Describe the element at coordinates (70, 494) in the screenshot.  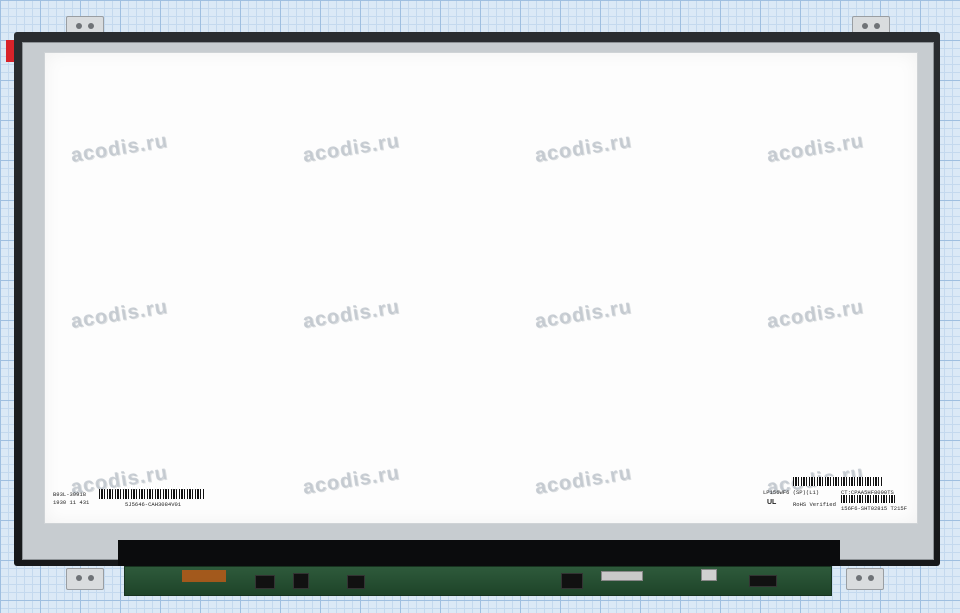
I see `label-left-code: B93L-30918` at that location.